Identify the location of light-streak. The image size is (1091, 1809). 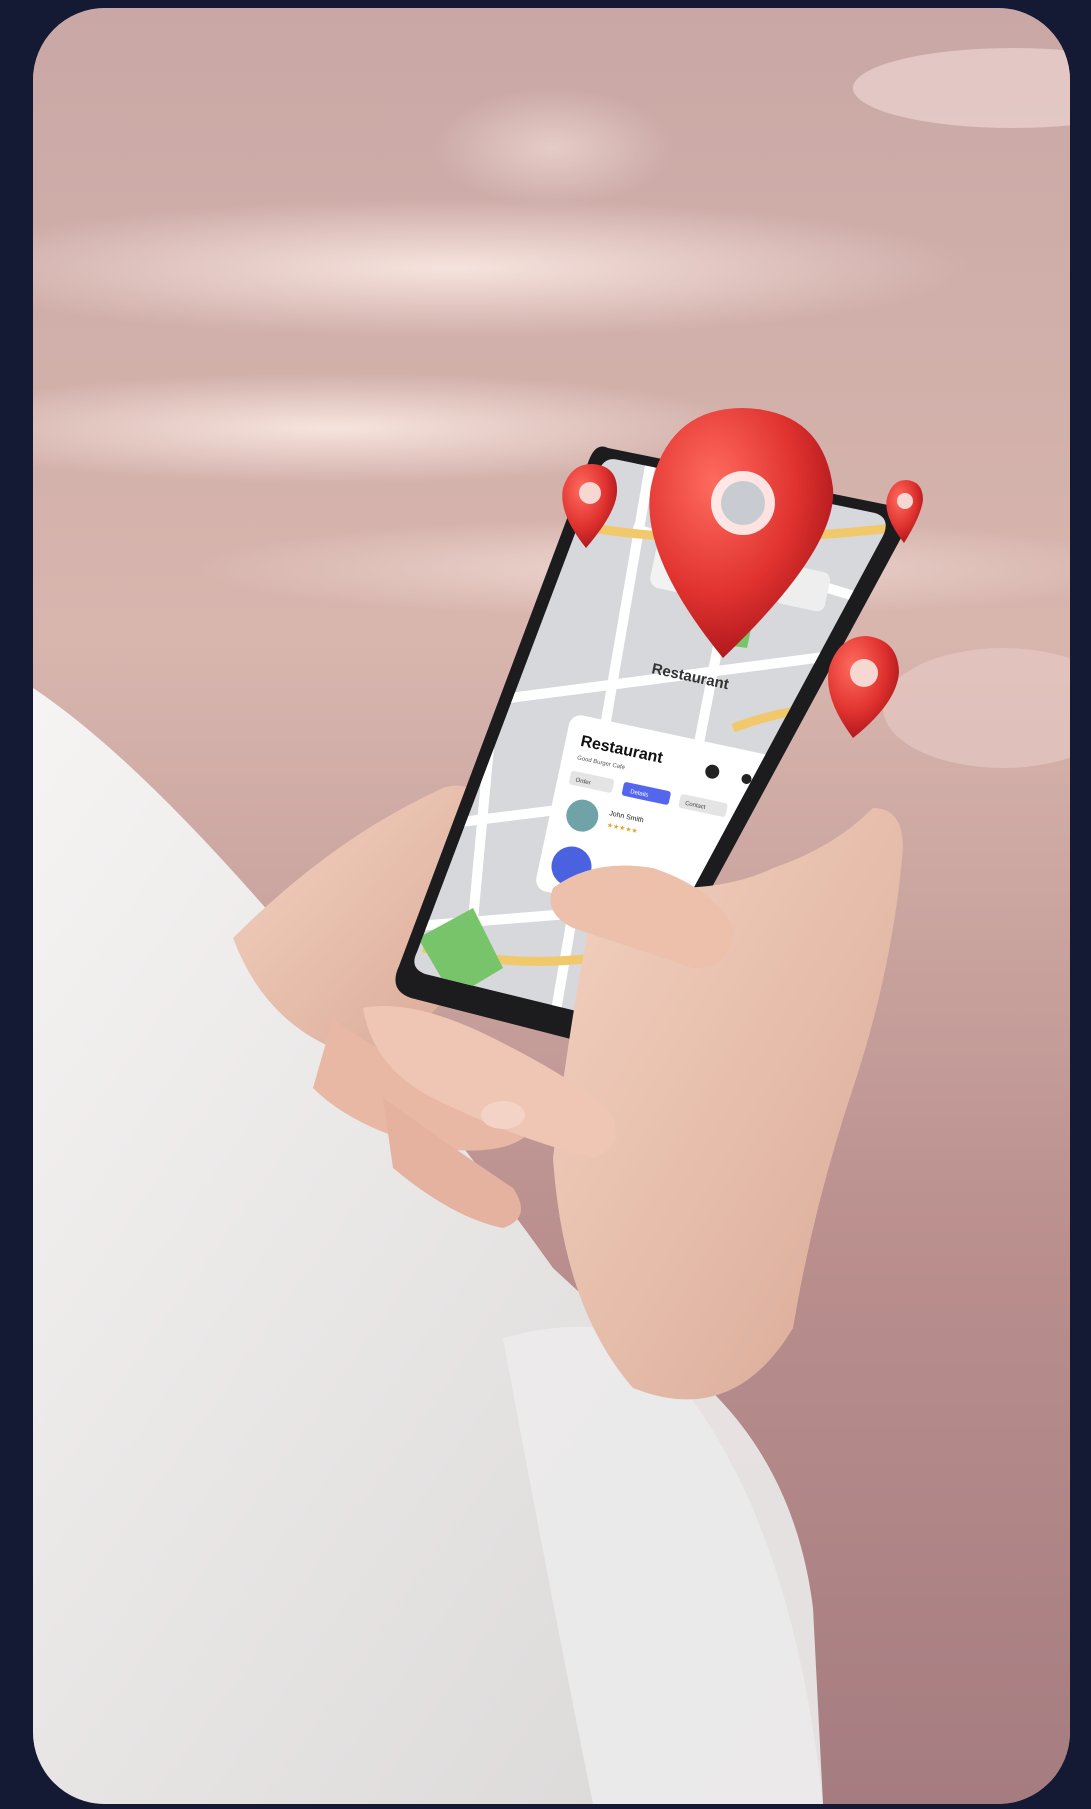
(553, 148).